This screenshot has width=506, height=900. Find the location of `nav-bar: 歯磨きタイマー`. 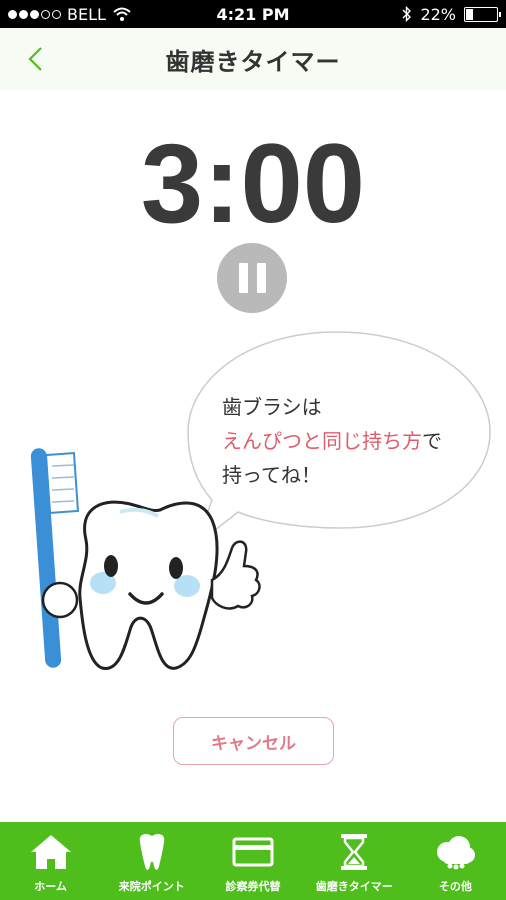

nav-bar: 歯磨きタイマー is located at coordinates (253, 59).